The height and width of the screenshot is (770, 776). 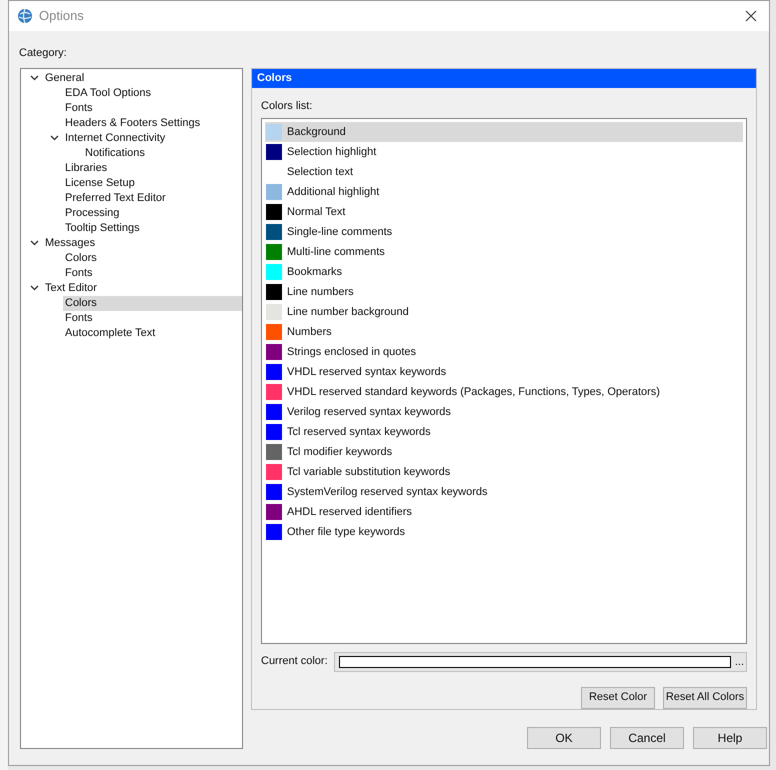 What do you see at coordinates (25, 16) in the screenshot?
I see `globe-icon` at bounding box center [25, 16].